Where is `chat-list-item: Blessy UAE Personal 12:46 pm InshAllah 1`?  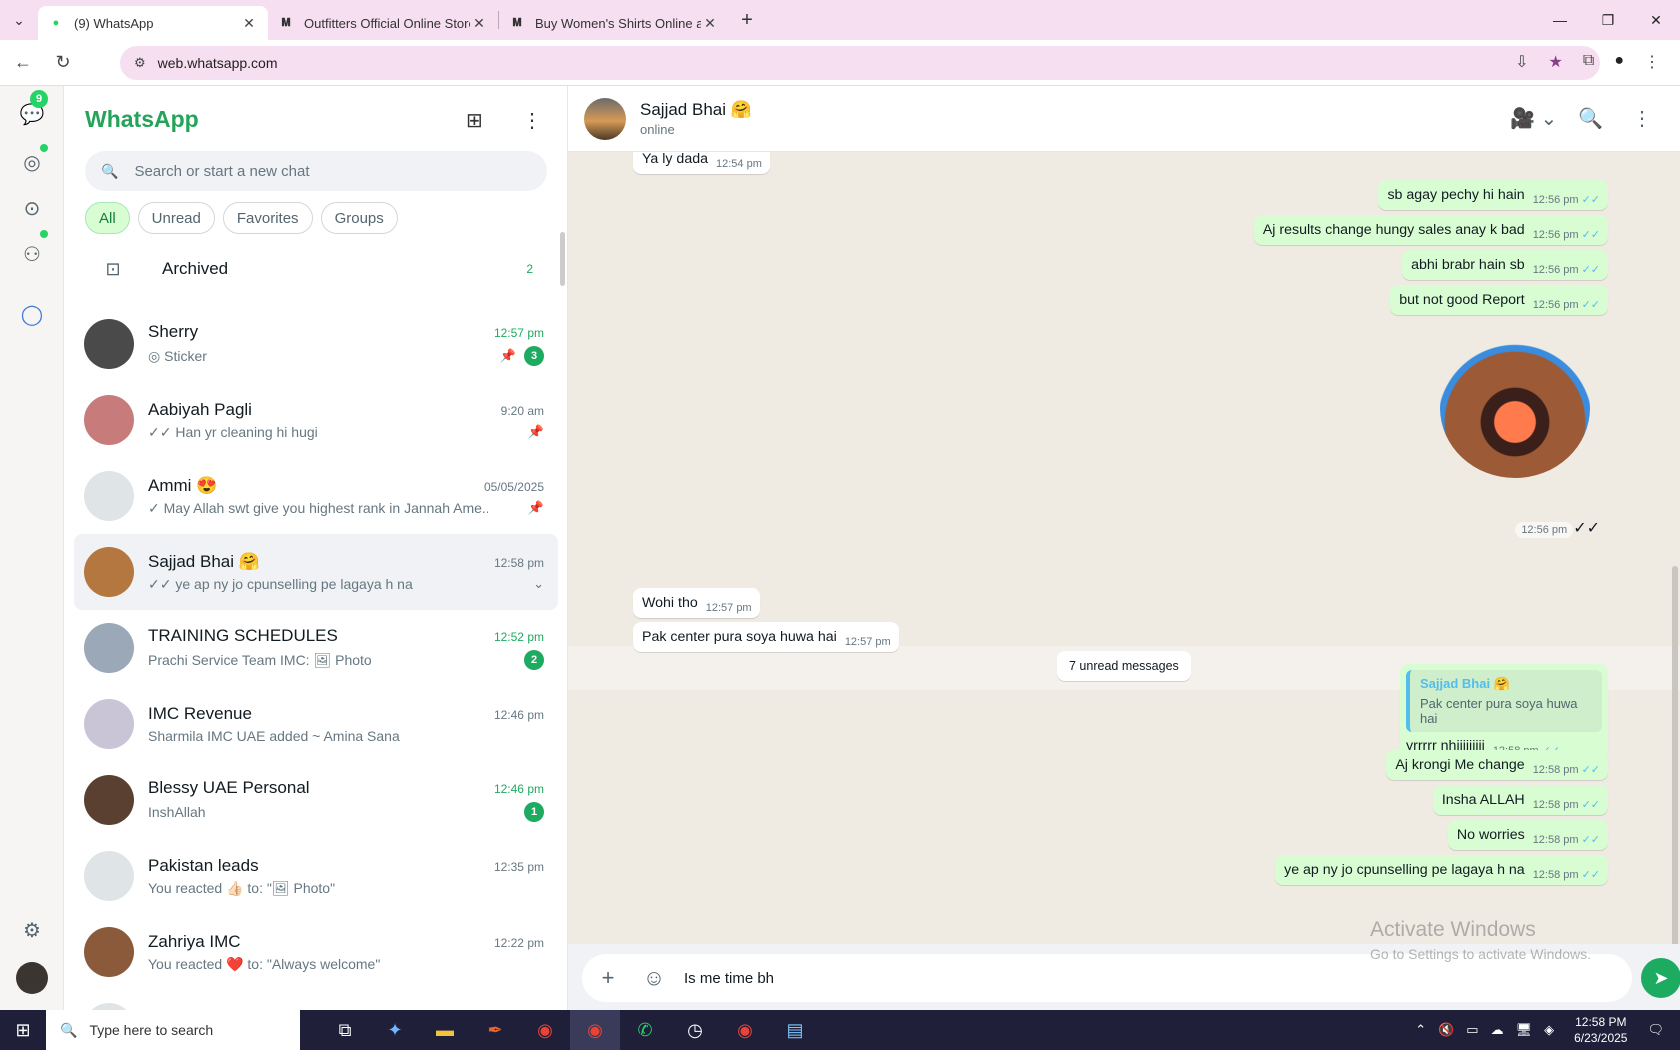 chat-list-item: Blessy UAE Personal 12:46 pm InshAllah 1 is located at coordinates (316, 800).